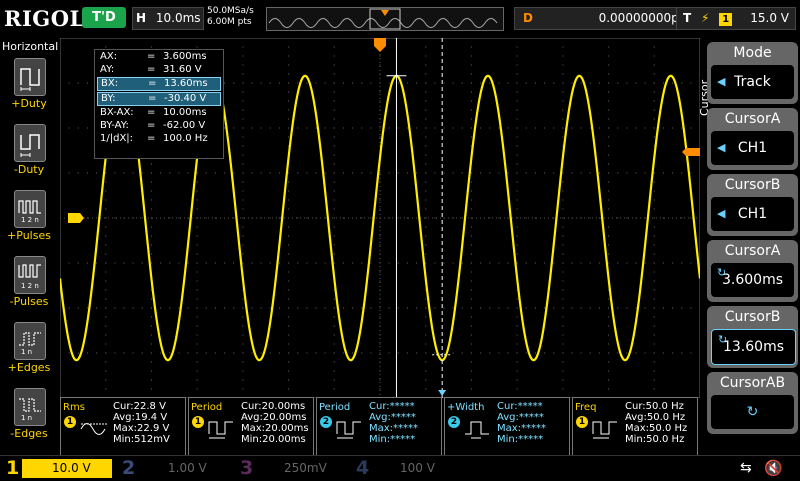 The width and height of the screenshot is (800, 481). Describe the element at coordinates (30, 77) in the screenshot. I see `positive-duty-icon` at that location.